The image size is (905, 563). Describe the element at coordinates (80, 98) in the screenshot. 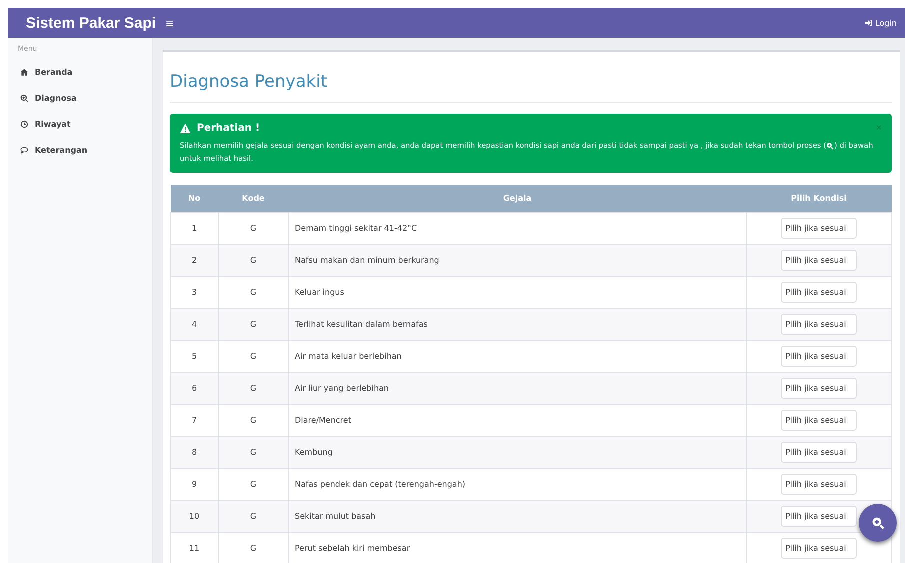

I see `sidebar-item: Diagnosa` at that location.